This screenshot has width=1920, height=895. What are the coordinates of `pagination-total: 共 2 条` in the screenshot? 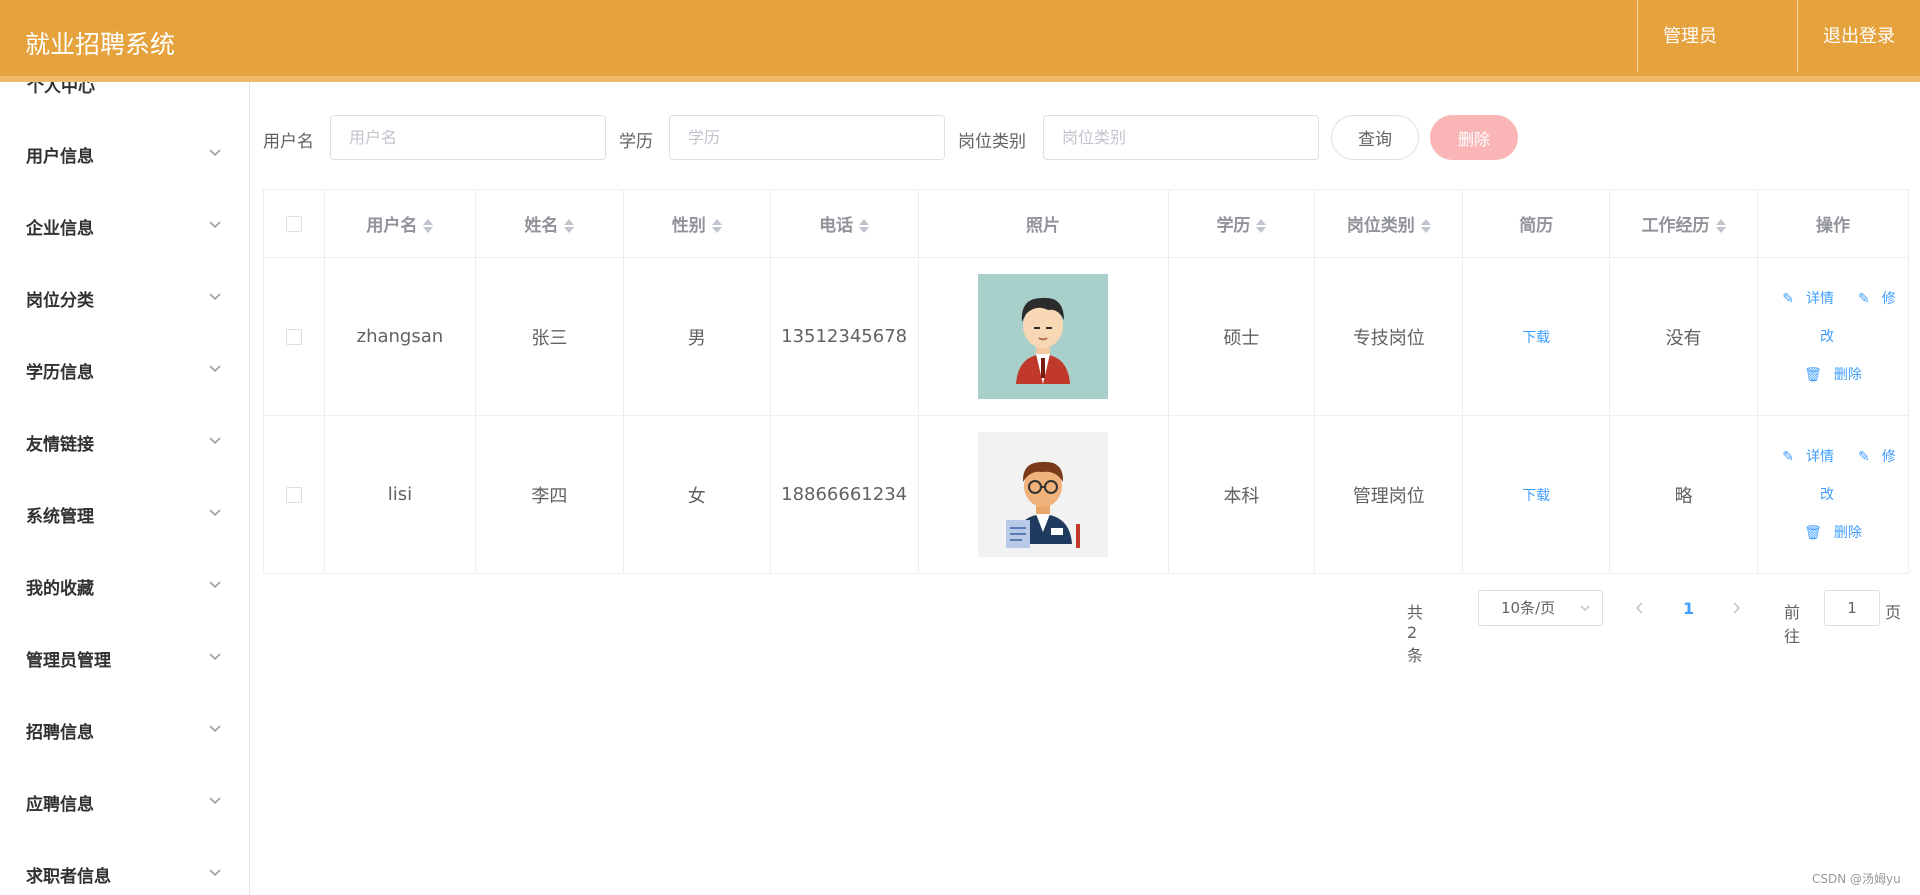 It's located at (1415, 634).